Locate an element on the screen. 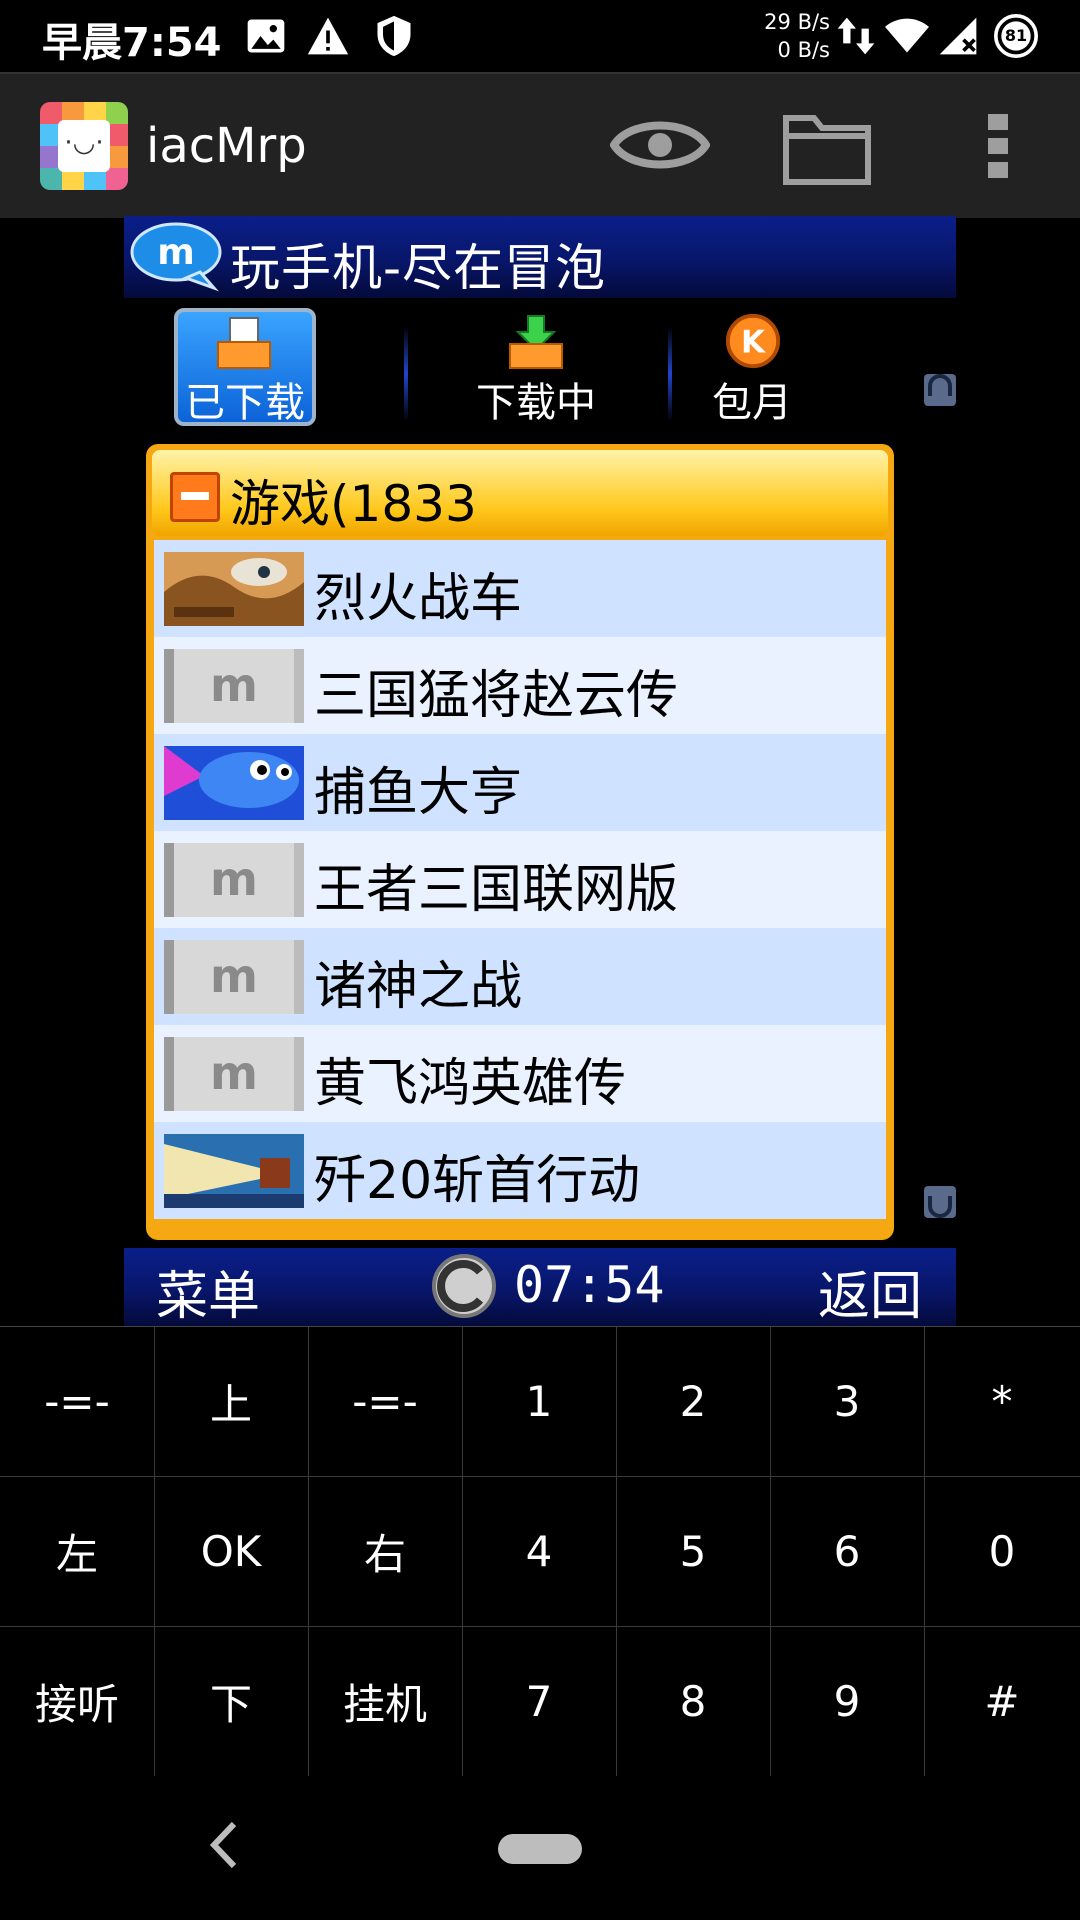 The width and height of the screenshot is (1080, 1920). warning-icon is located at coordinates (328, 36).